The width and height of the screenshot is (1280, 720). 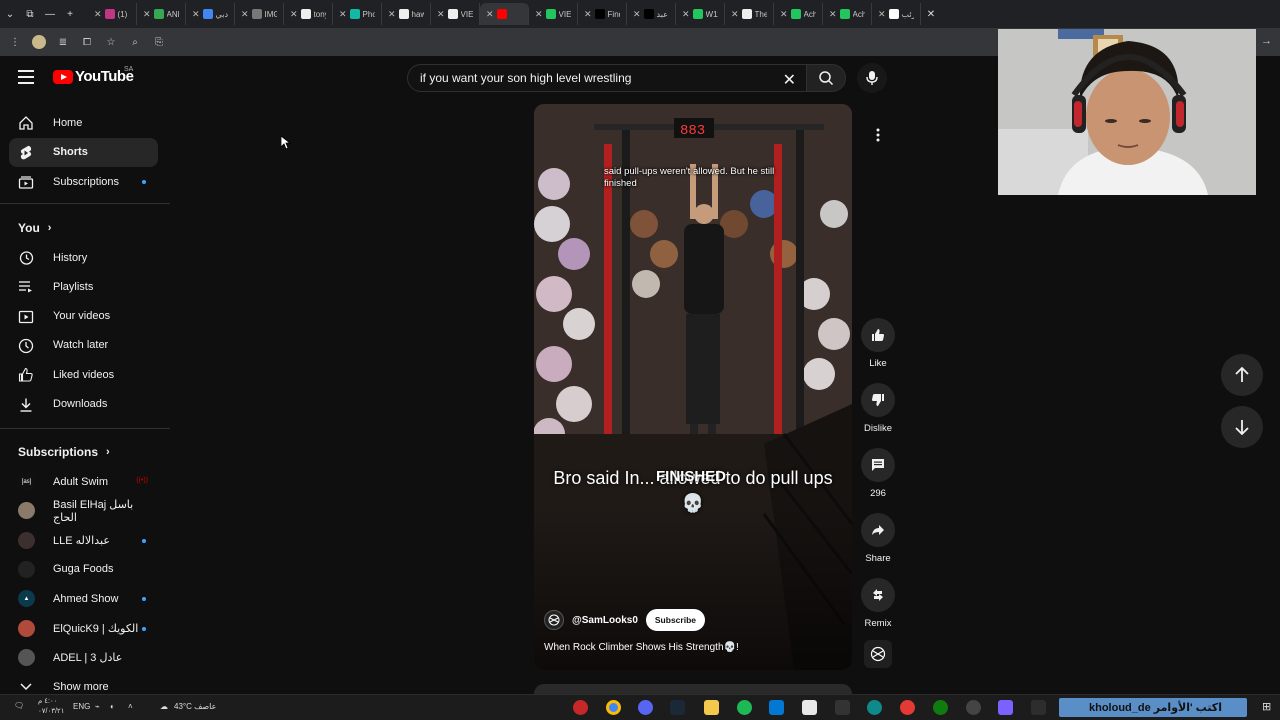 What do you see at coordinates (83, 598) in the screenshot?
I see `sidebar-item-ahmed-show: ▲ Ahmed Show` at bounding box center [83, 598].